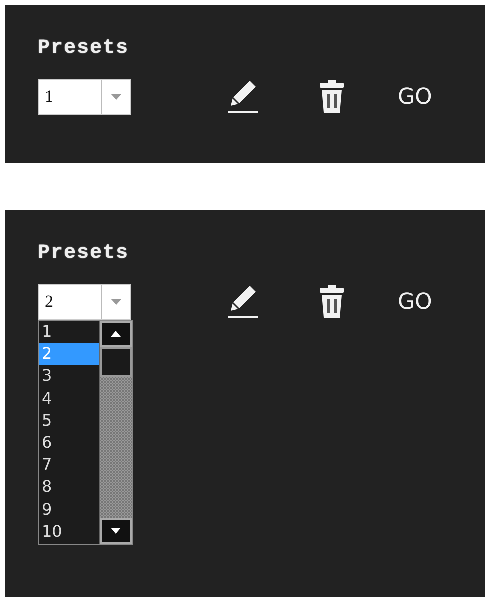 The image size is (488, 602). Describe the element at coordinates (116, 531) in the screenshot. I see `down-arrow-icon` at that location.